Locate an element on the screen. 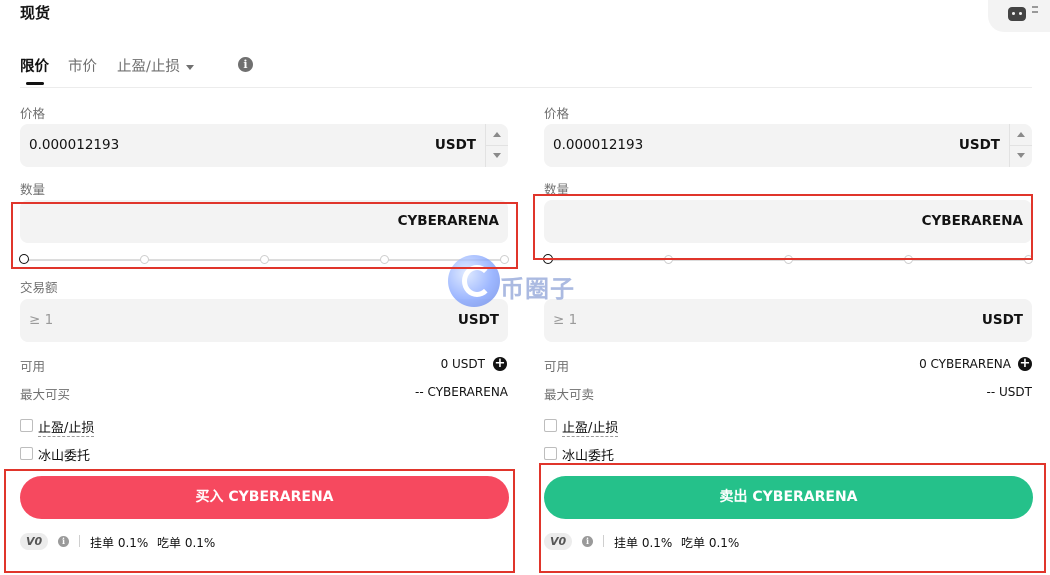 The width and height of the screenshot is (1050, 575). sell-tpsl-checkbox is located at coordinates (550, 425).